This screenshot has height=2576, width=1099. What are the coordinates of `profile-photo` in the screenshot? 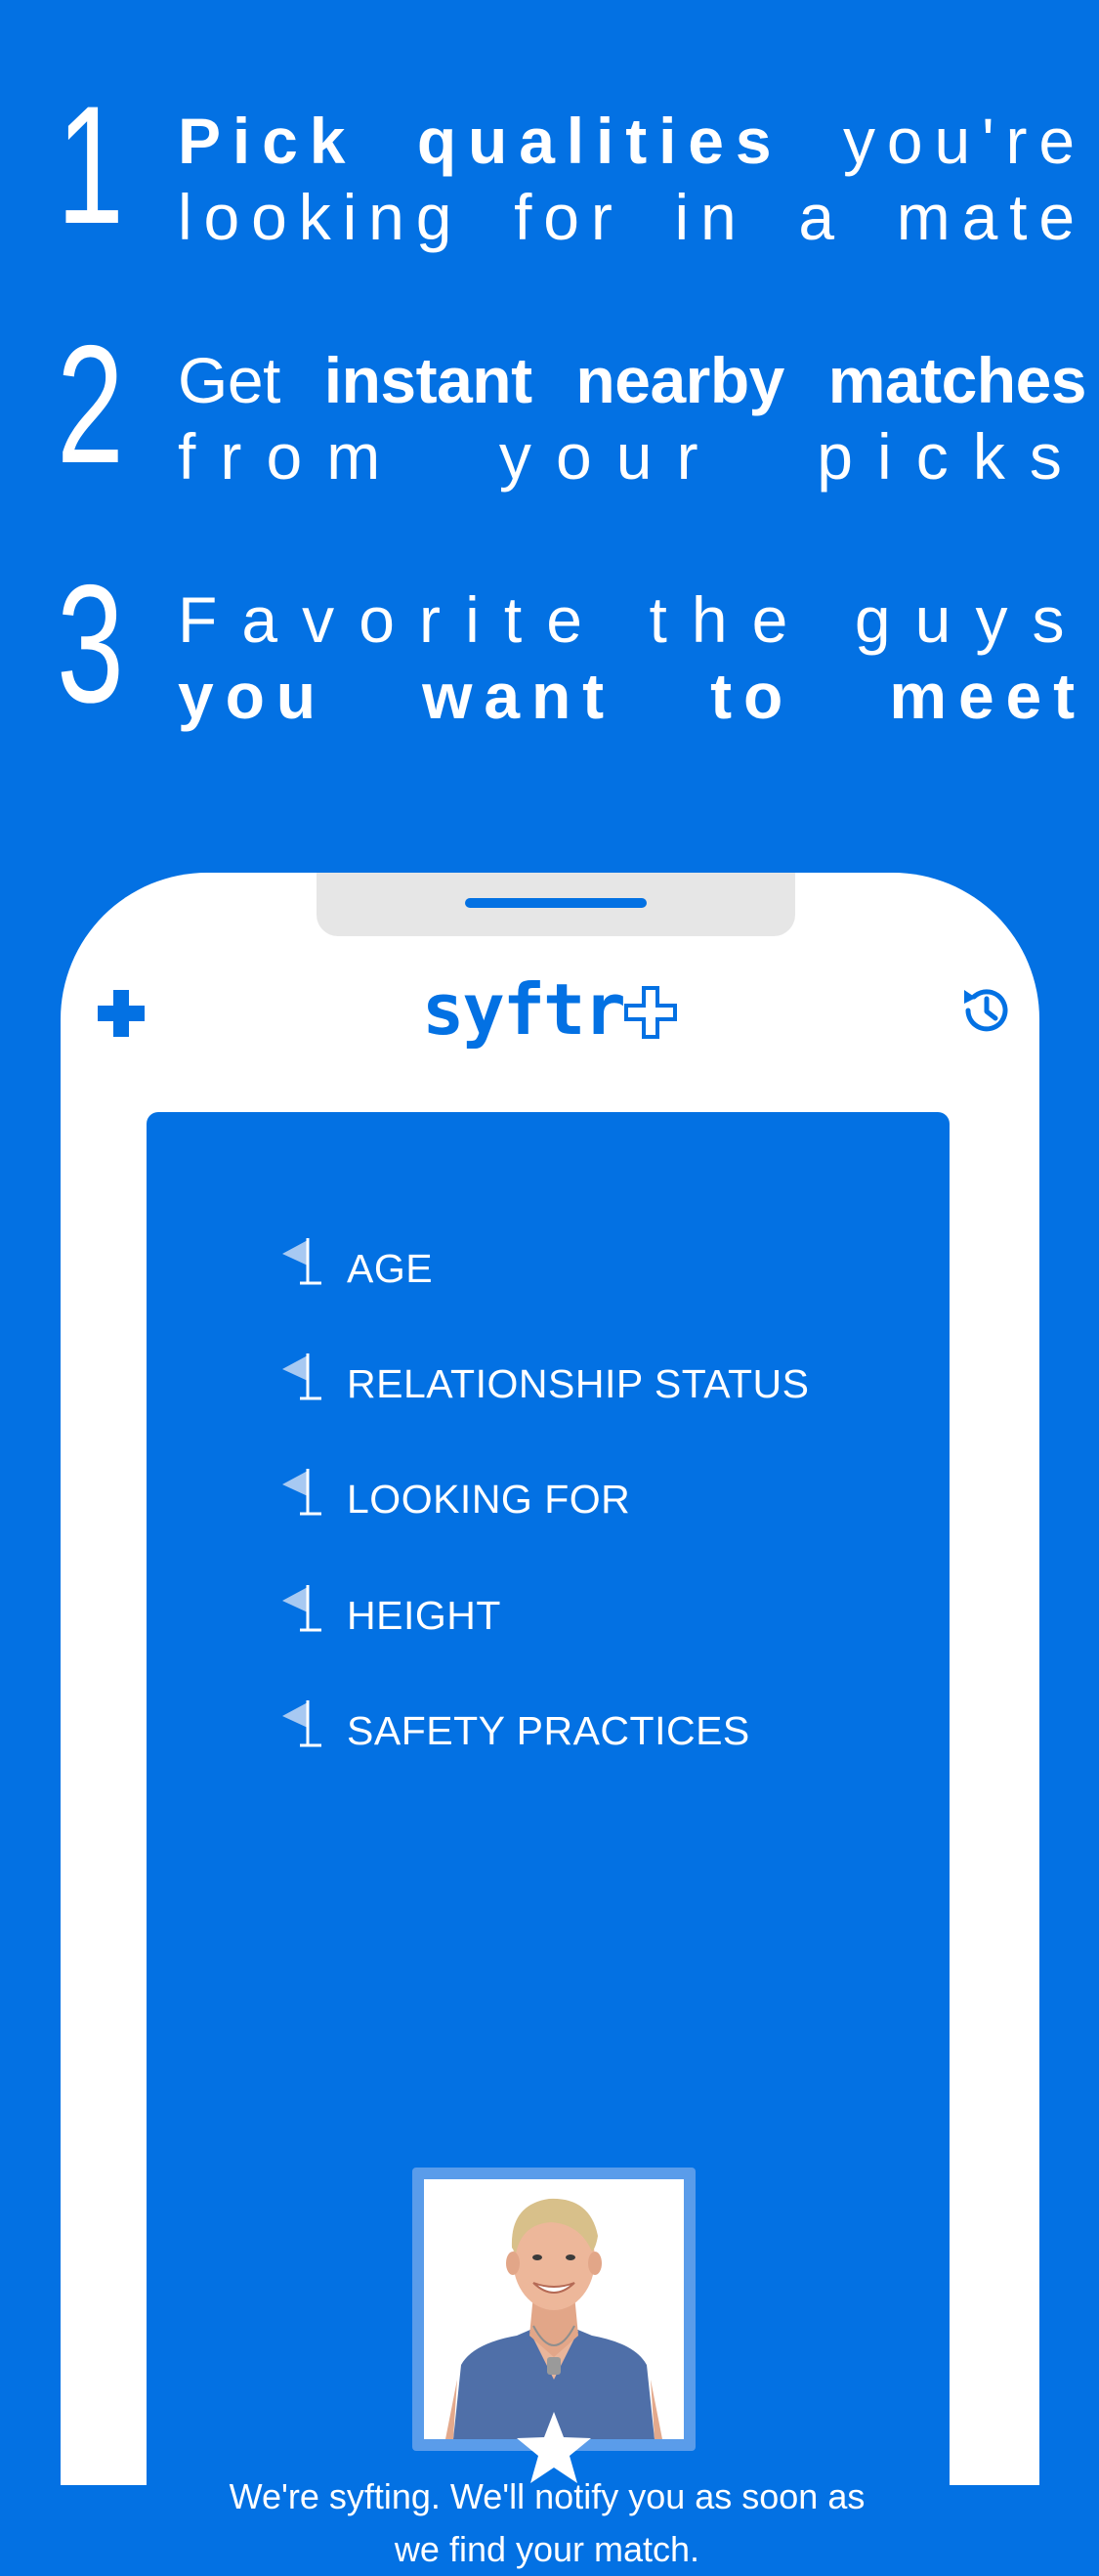 It's located at (554, 2309).